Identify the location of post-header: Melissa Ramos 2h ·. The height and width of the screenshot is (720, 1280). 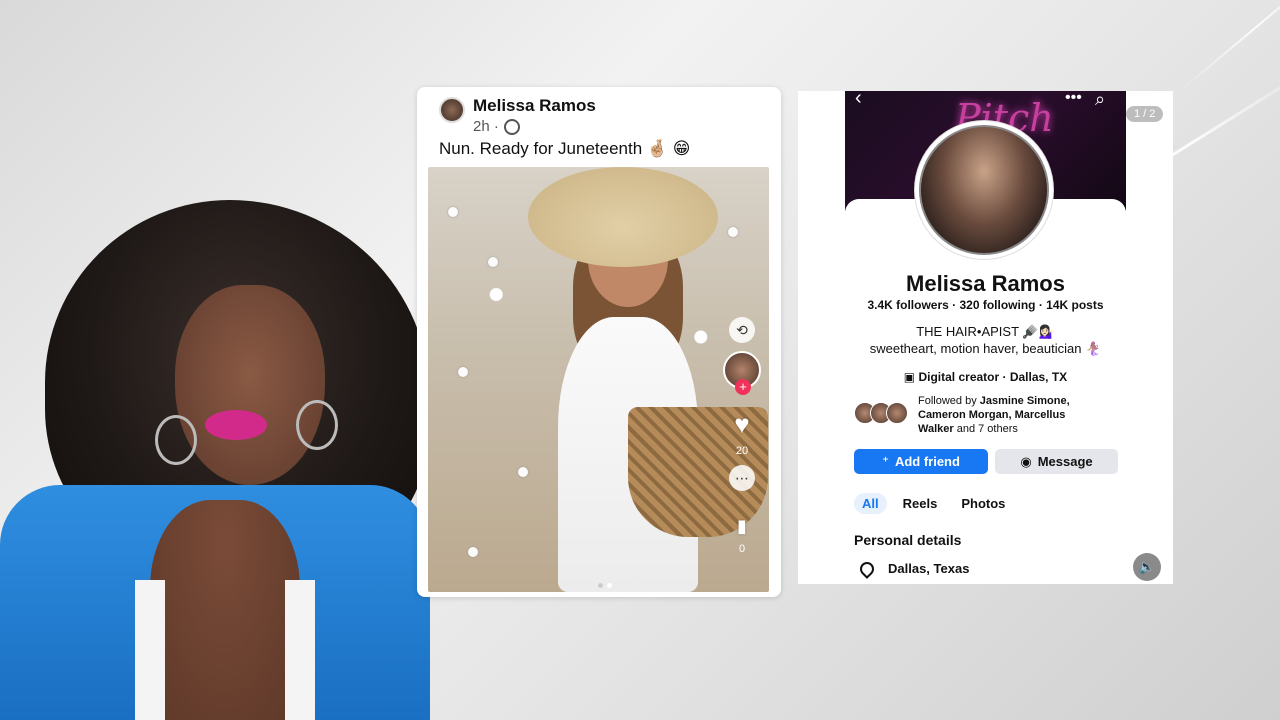
(517, 115).